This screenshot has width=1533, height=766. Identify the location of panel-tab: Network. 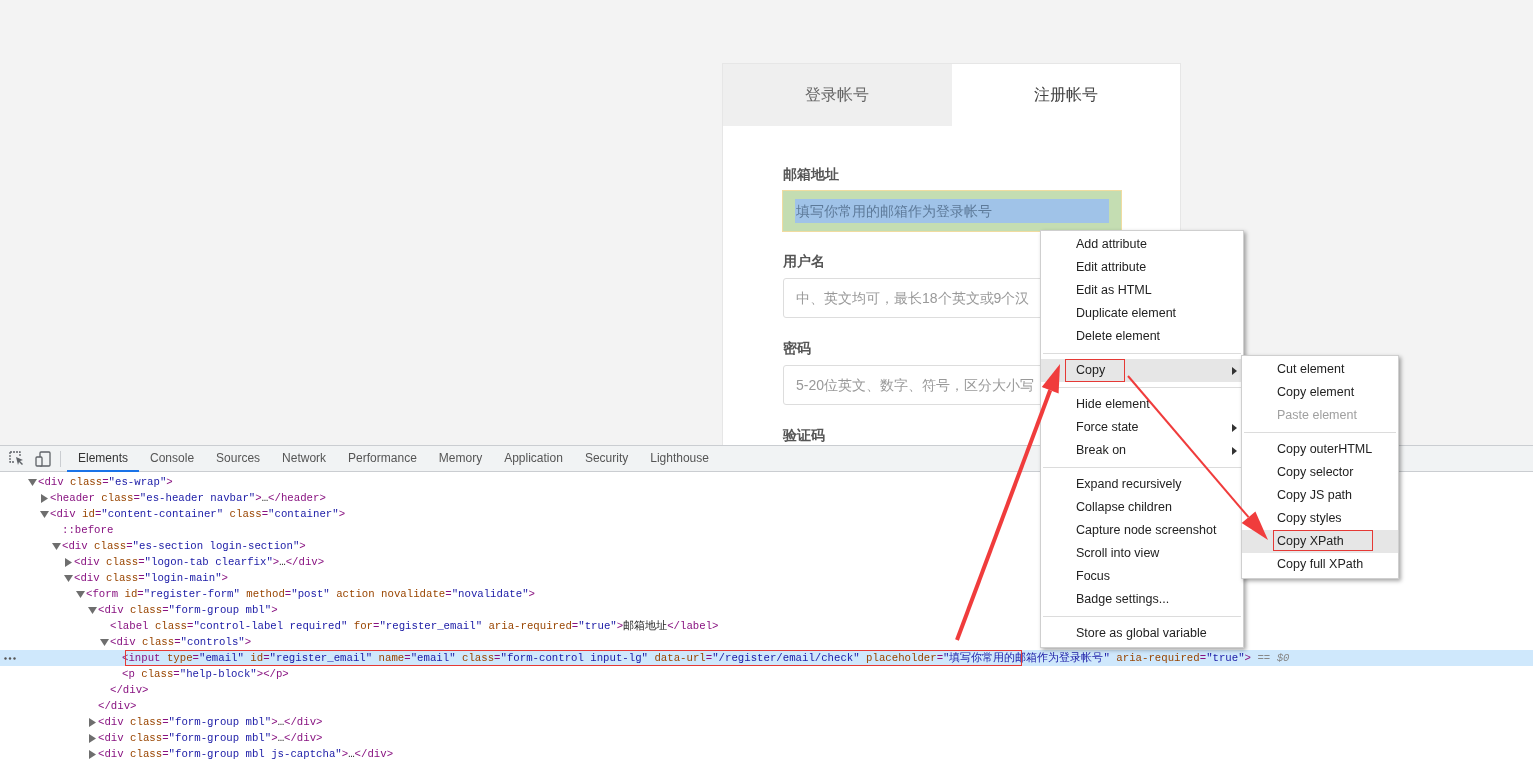
(304, 458).